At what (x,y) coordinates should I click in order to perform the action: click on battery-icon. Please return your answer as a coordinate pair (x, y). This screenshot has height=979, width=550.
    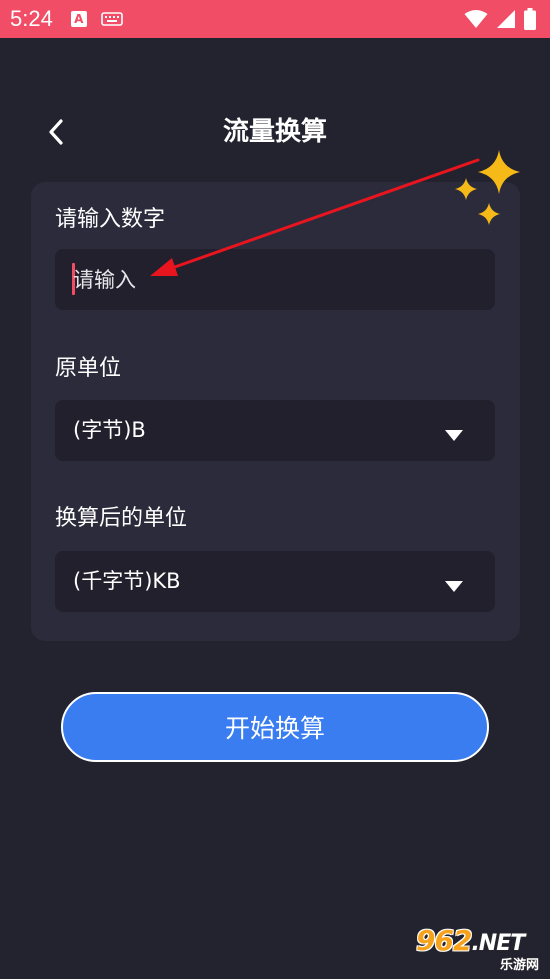
    Looking at the image, I should click on (530, 19).